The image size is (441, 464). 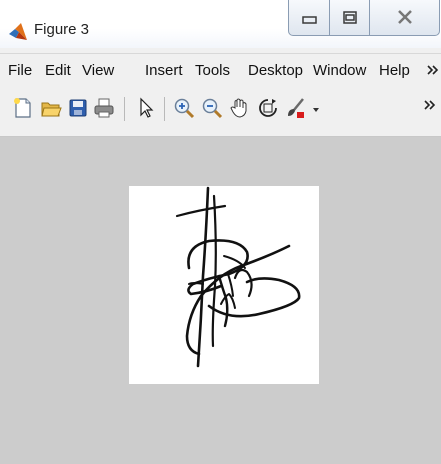 What do you see at coordinates (62, 29) in the screenshot?
I see `window-title: Figure 3` at bounding box center [62, 29].